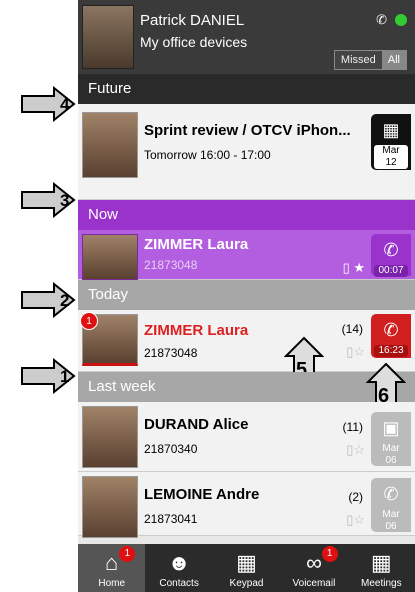  What do you see at coordinates (246, 255) in the screenshot?
I see `active-call-item: ZIMMER Laura 21873048 ▯ ★ ✆ 00:07` at bounding box center [246, 255].